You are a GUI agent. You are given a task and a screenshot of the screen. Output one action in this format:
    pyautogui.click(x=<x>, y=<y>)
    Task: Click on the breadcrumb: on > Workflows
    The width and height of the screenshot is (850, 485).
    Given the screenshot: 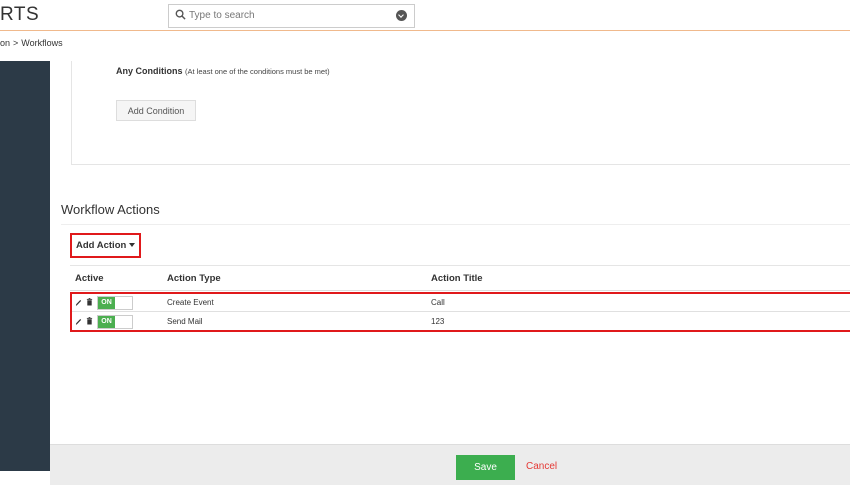 What is the action you would take?
    pyautogui.click(x=33, y=46)
    